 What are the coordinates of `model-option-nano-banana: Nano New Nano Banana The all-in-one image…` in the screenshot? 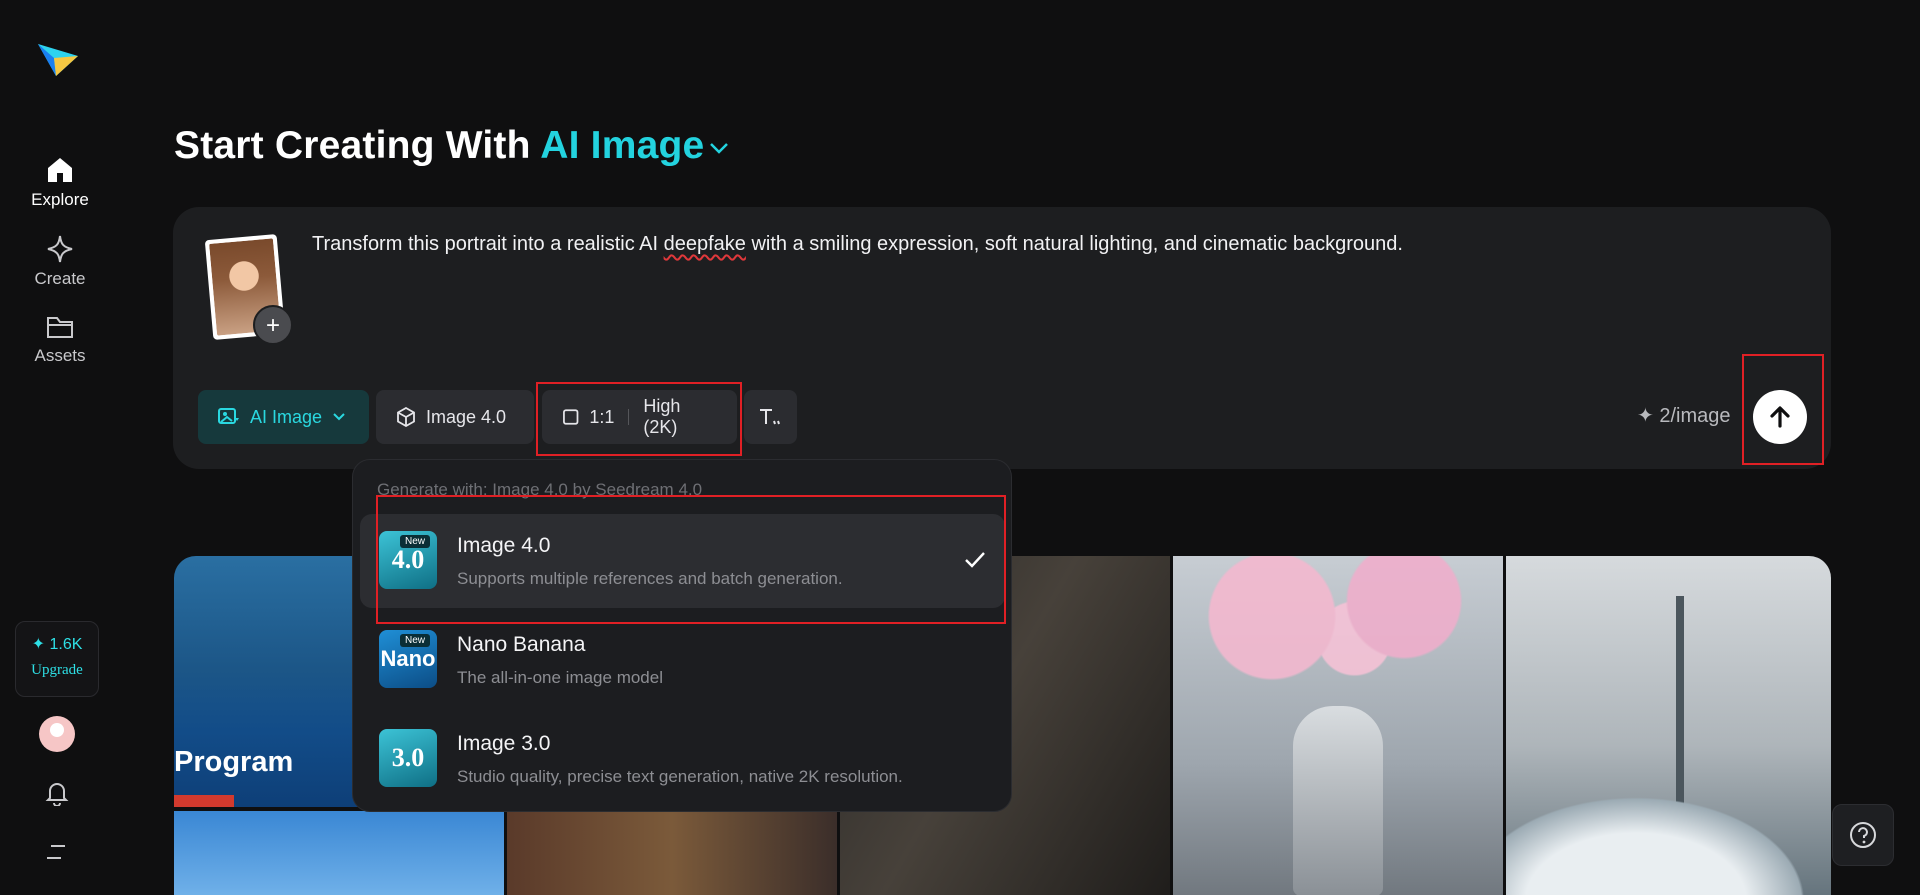 It's located at (682, 660).